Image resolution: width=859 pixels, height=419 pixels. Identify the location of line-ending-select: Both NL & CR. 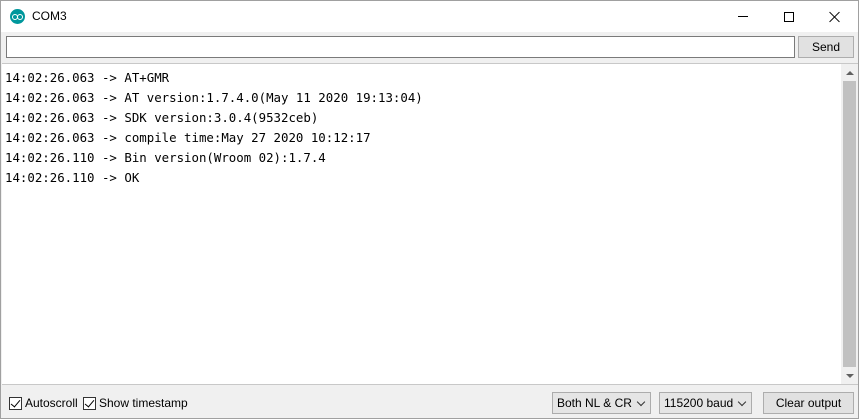
(601, 403).